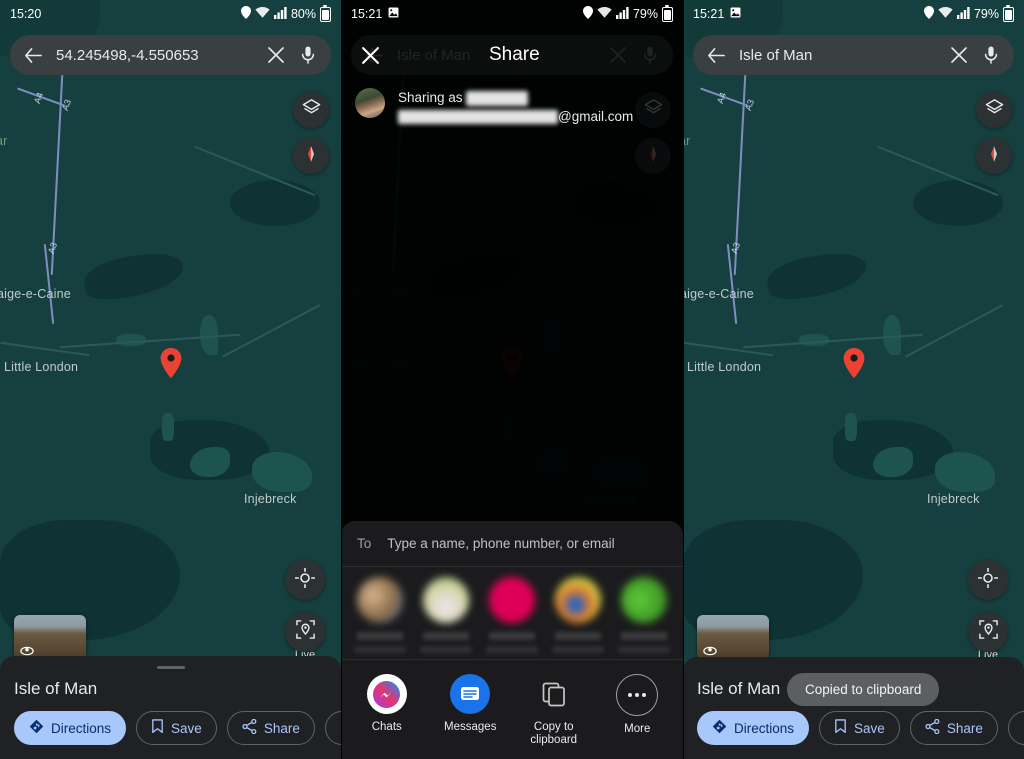 This screenshot has width=1024, height=759. I want to click on email-suffix: @gmail.com, so click(596, 116).